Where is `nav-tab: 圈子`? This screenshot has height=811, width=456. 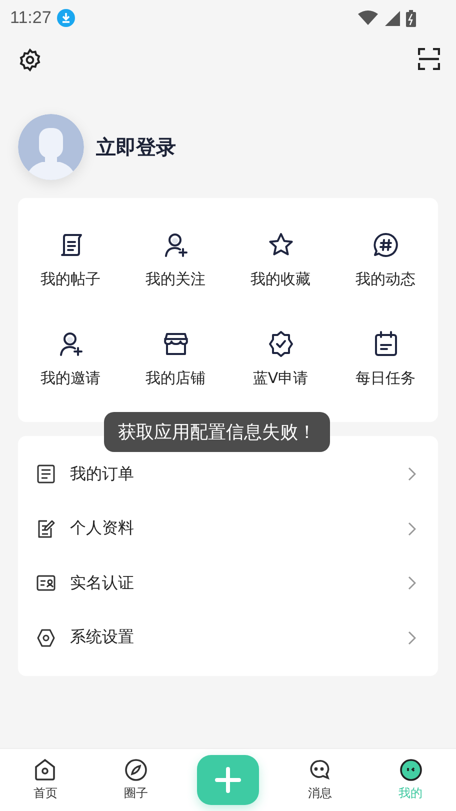
nav-tab: 圈子 is located at coordinates (136, 780).